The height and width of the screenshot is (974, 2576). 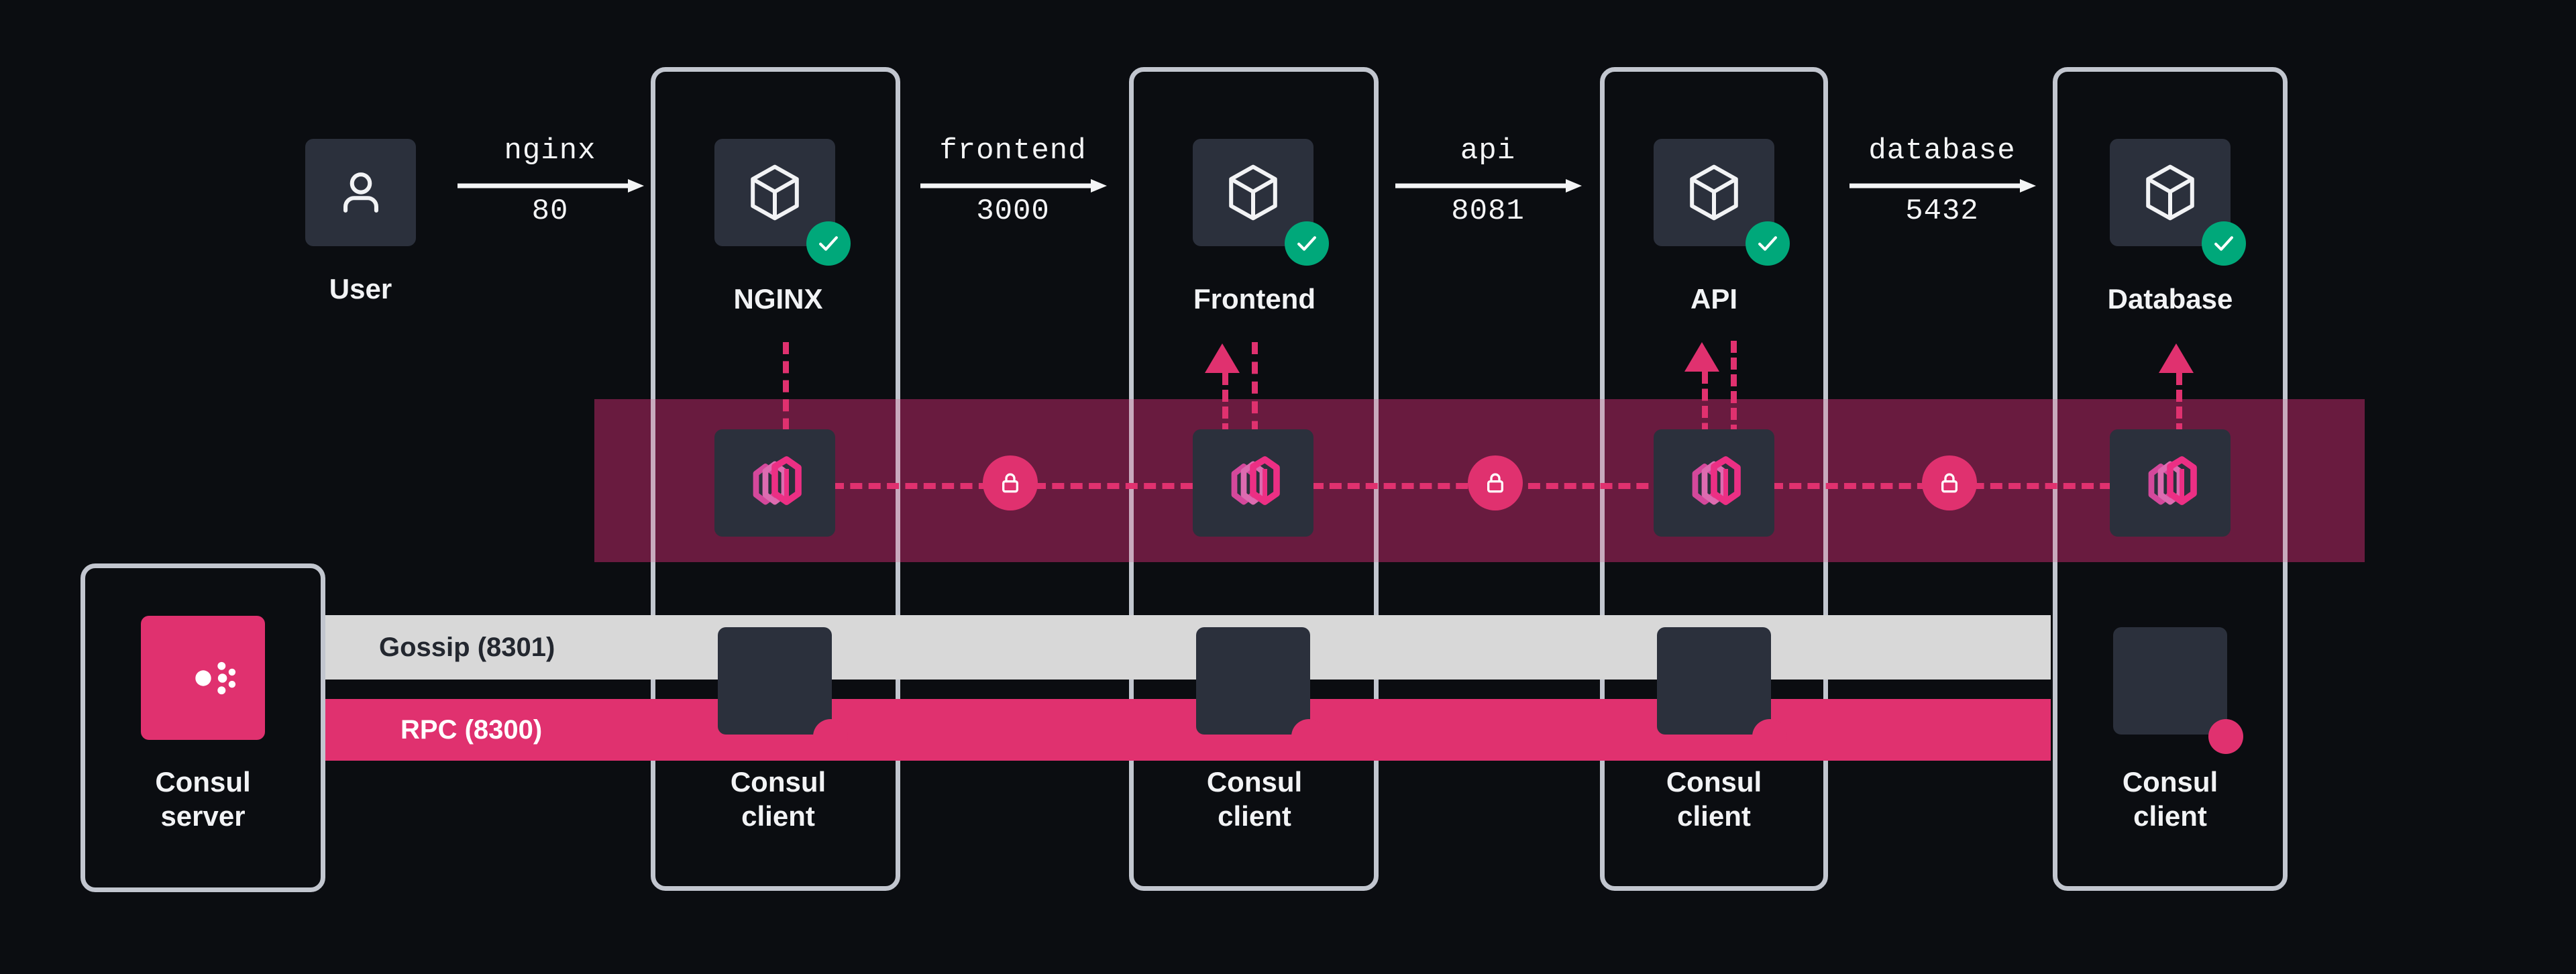 I want to click on consul-client-label-nginx: Consul client, so click(x=778, y=799).